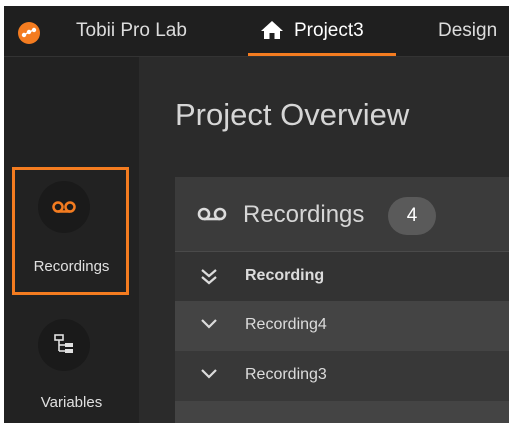  I want to click on sidebar-item-recordings: Recordings, so click(71, 233).